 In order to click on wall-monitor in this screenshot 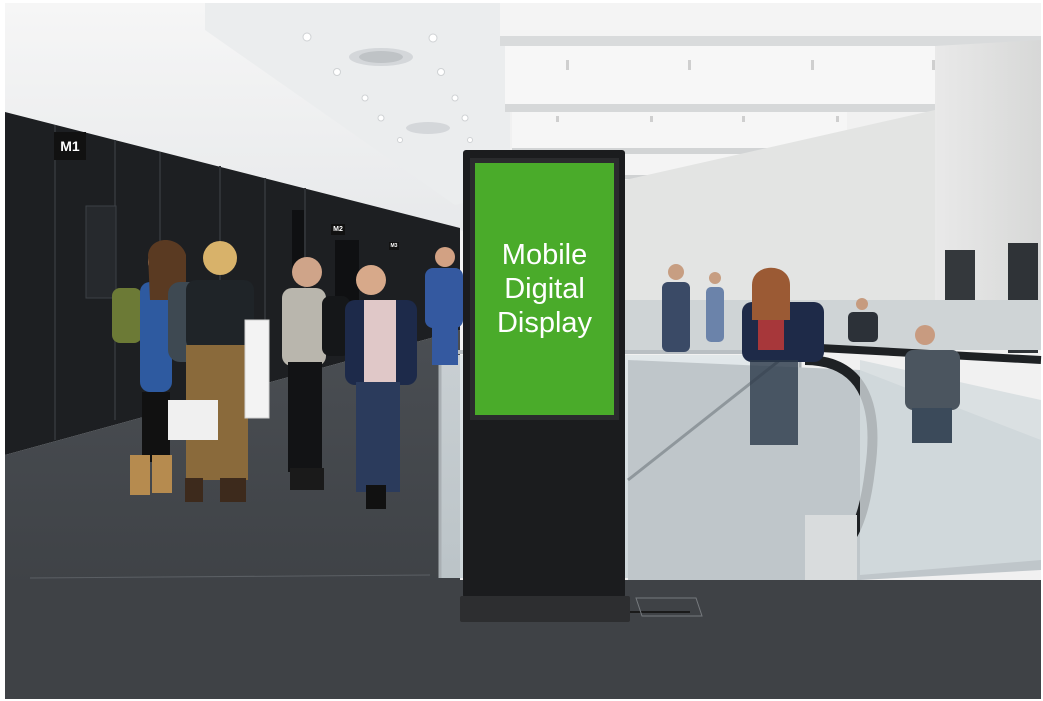, I will do `click(101, 252)`.